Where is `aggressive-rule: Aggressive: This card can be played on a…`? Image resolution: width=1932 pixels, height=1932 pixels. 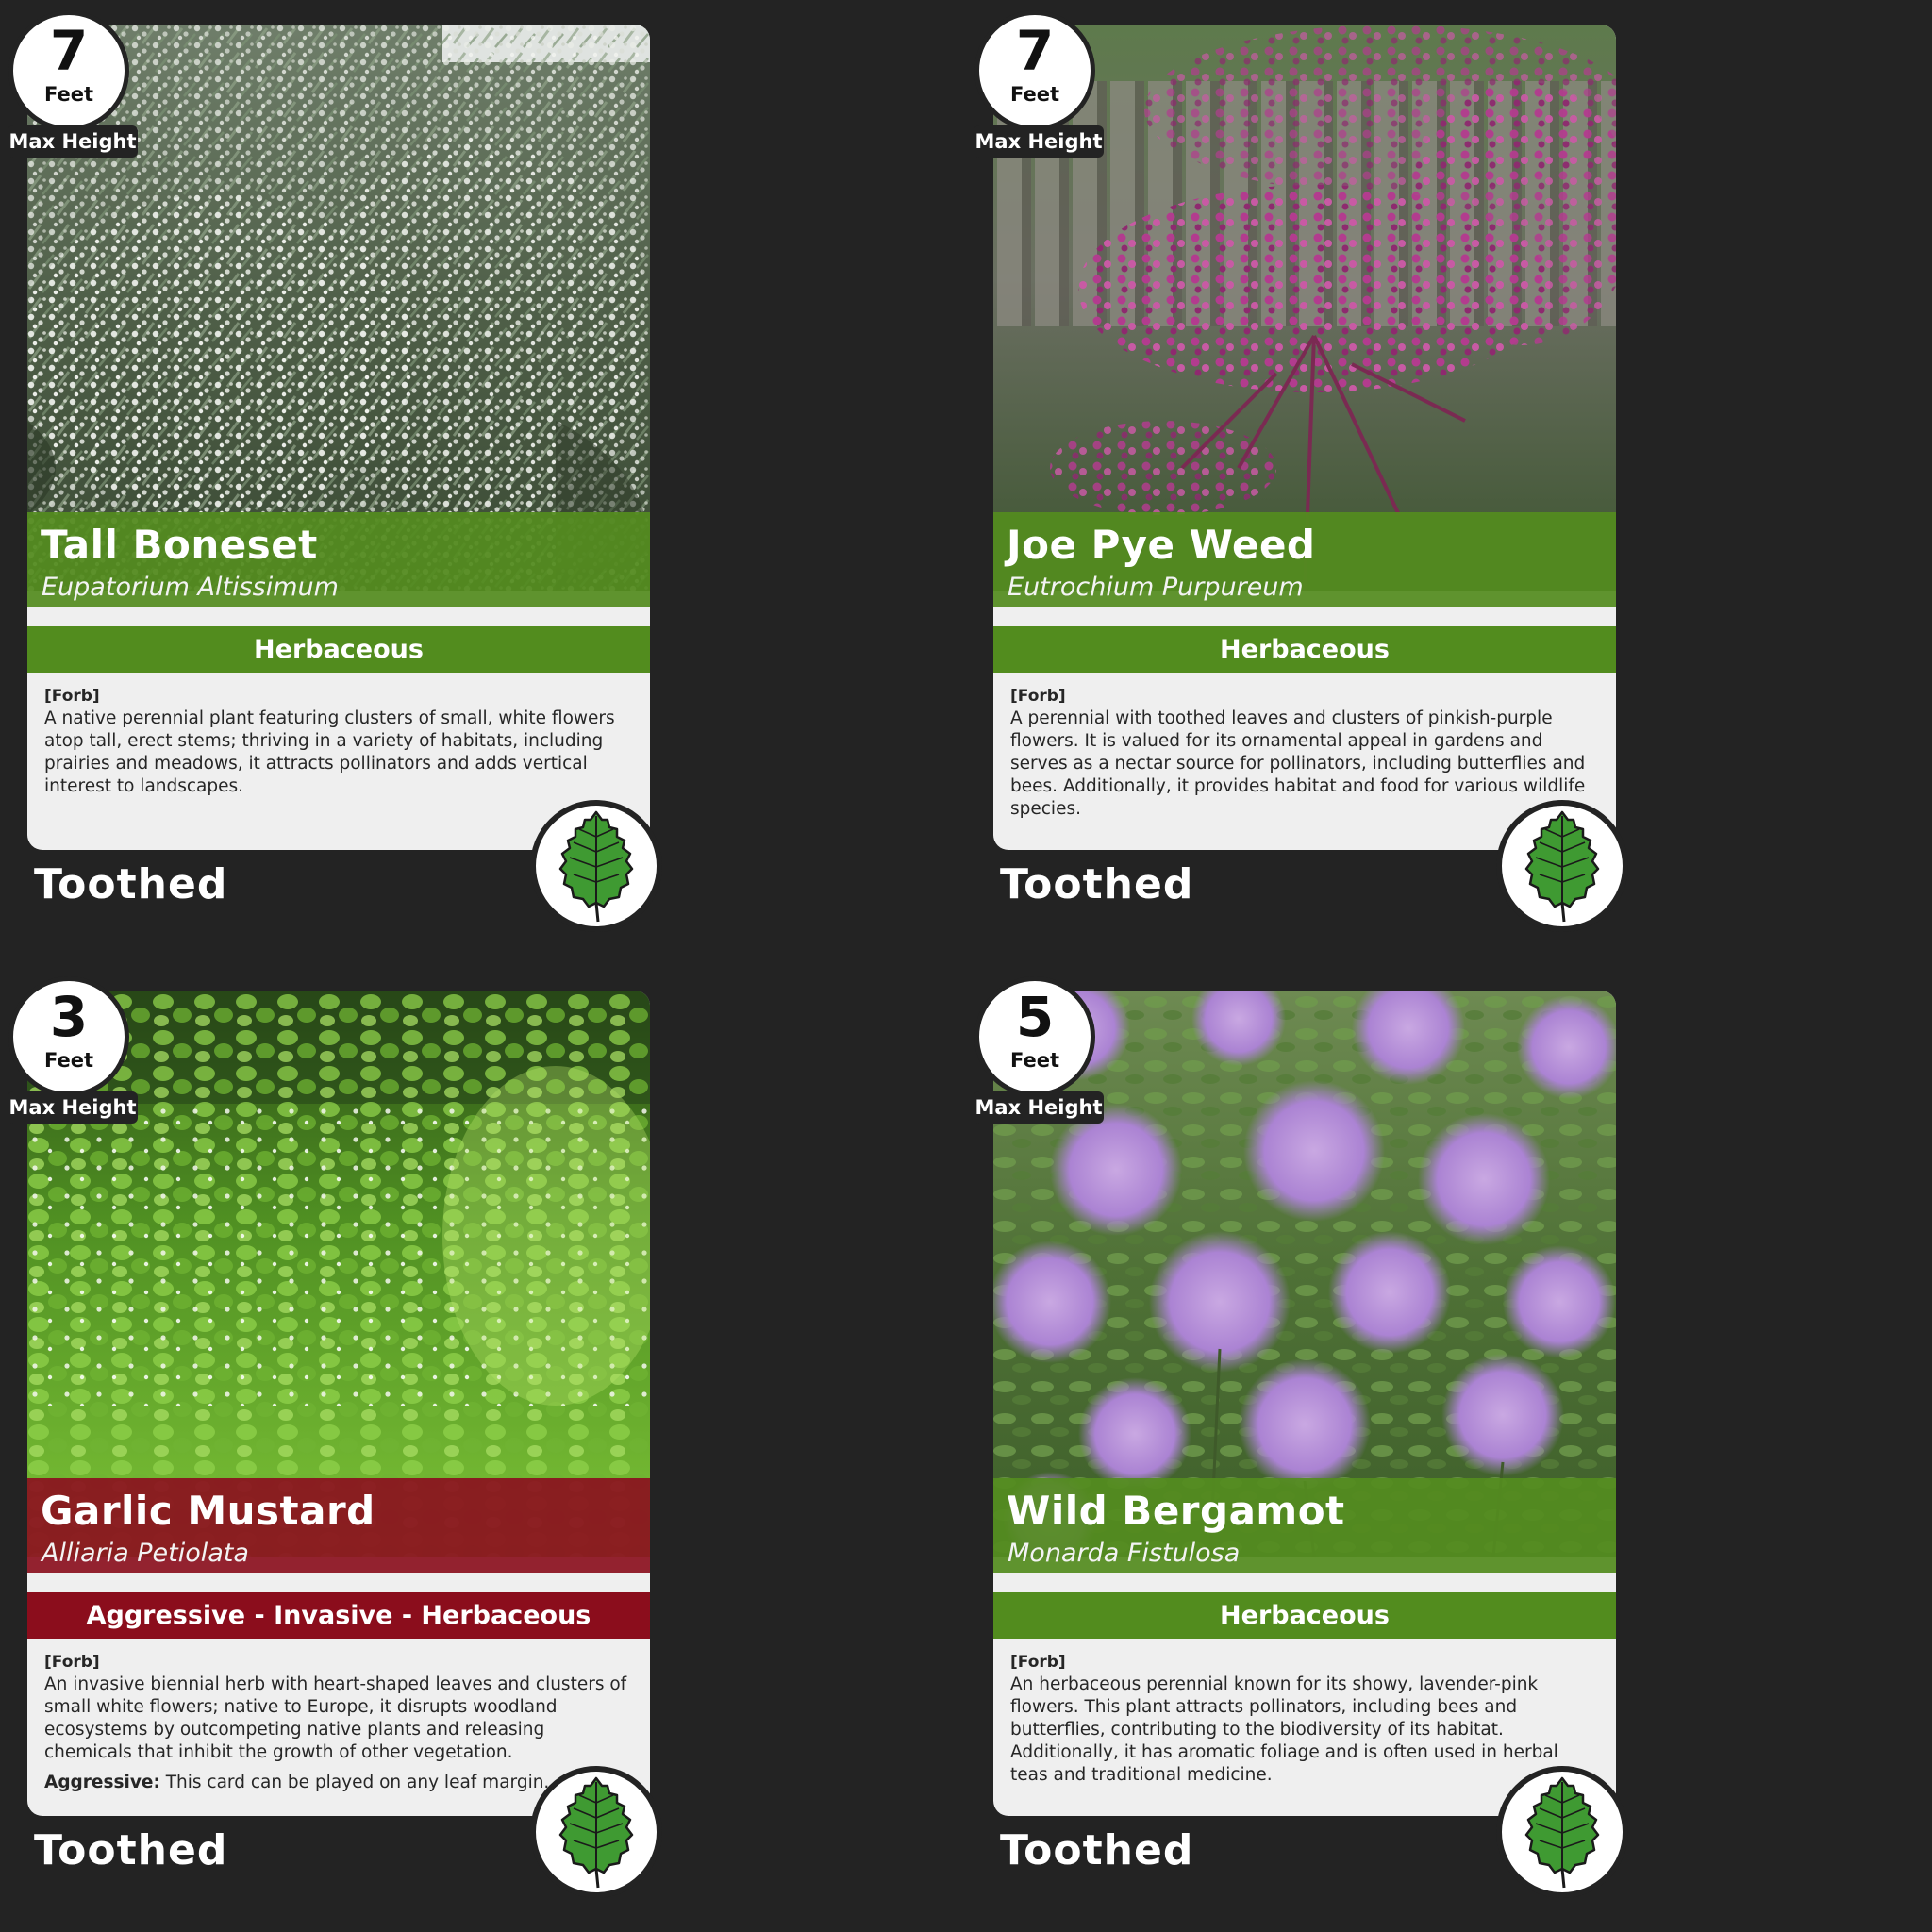
aggressive-rule: Aggressive: This card can be played on a… is located at coordinates (336, 1783).